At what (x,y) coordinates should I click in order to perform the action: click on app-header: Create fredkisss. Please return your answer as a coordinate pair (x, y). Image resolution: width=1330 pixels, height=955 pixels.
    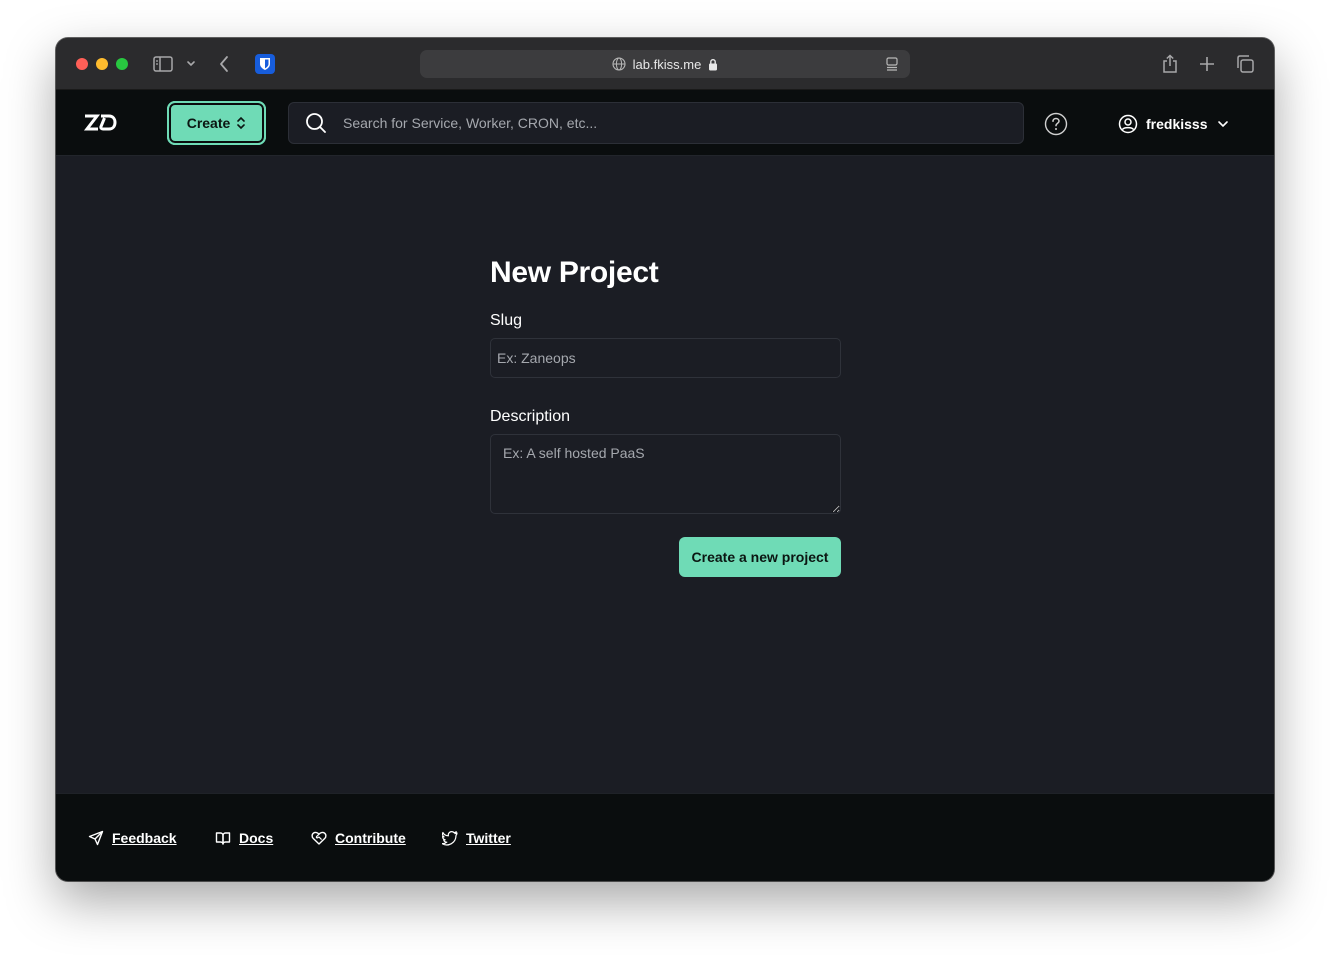
    Looking at the image, I should click on (665, 123).